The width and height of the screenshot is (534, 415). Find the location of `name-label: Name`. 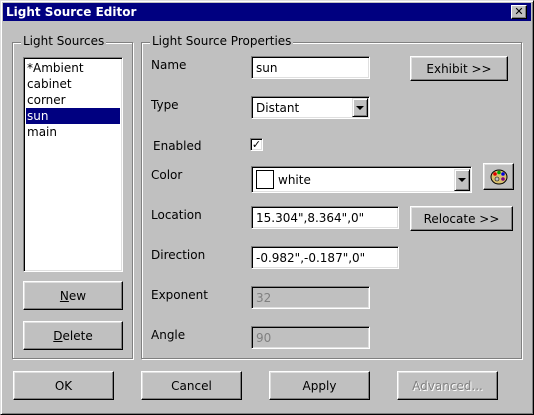

name-label: Name is located at coordinates (169, 65).